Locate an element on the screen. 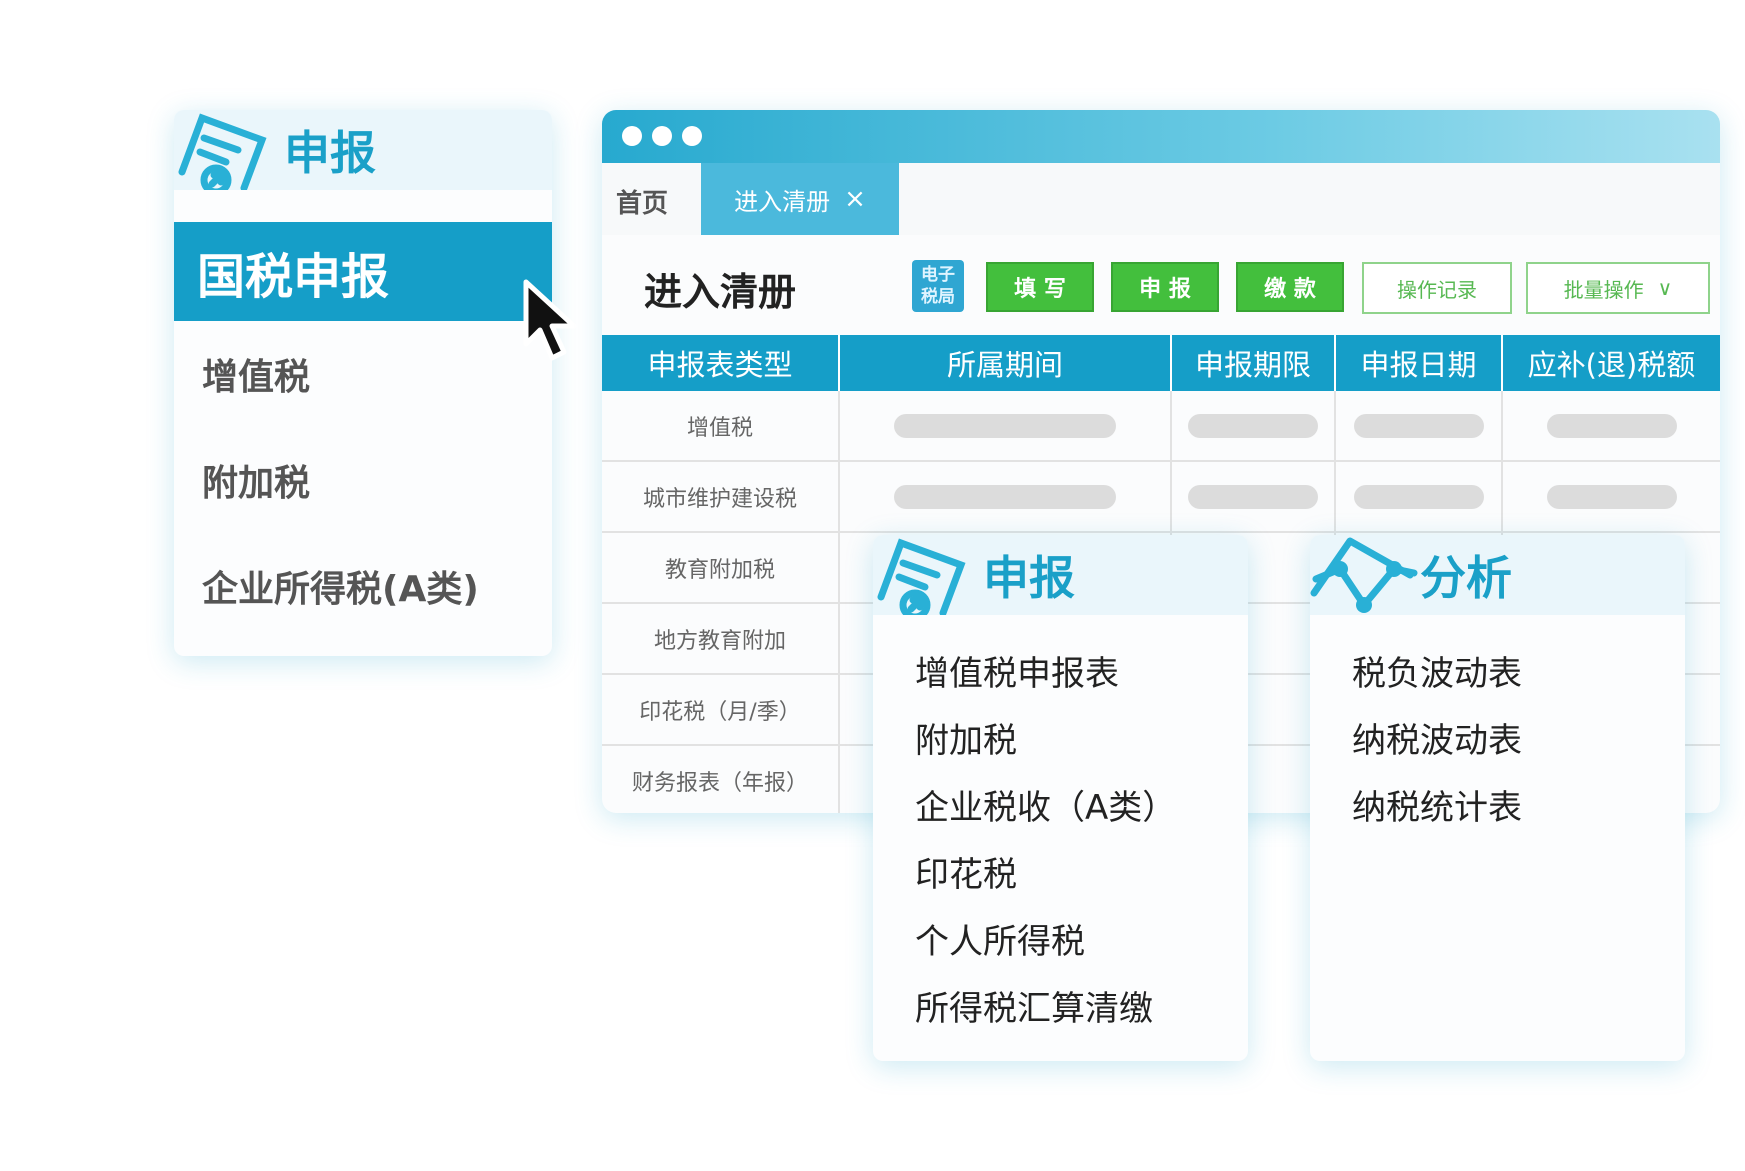  table-row: 城市维护建设税 is located at coordinates (1161, 497).